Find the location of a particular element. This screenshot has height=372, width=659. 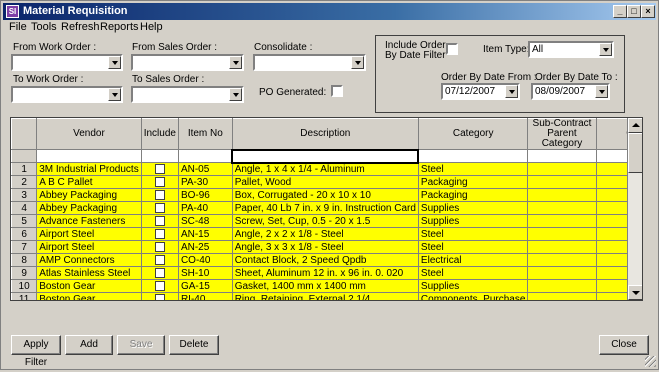

scroll-down-icon is located at coordinates (635, 292).